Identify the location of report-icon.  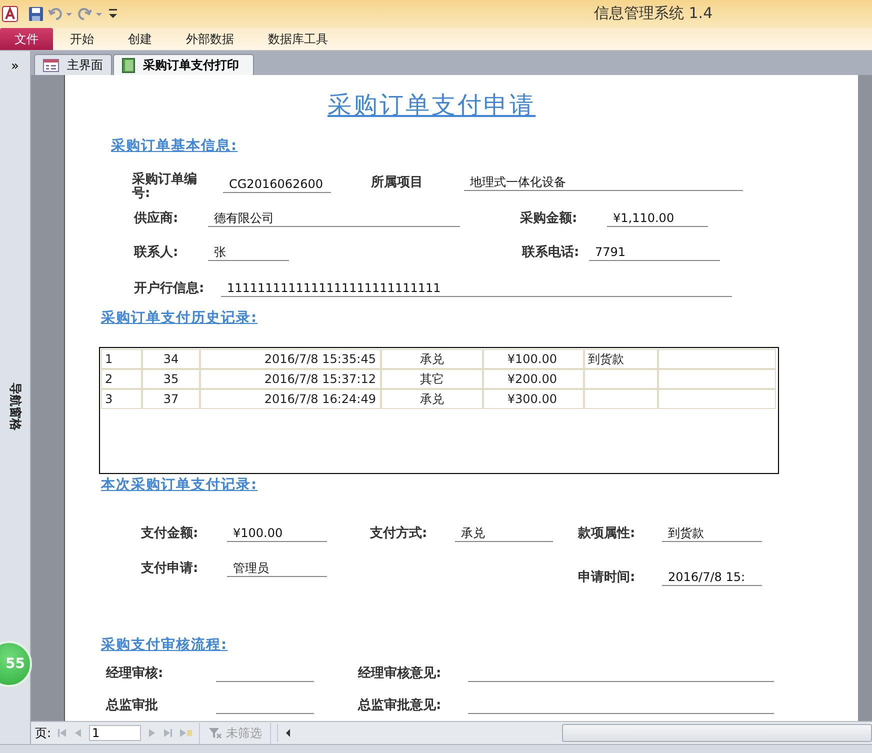
(128, 65).